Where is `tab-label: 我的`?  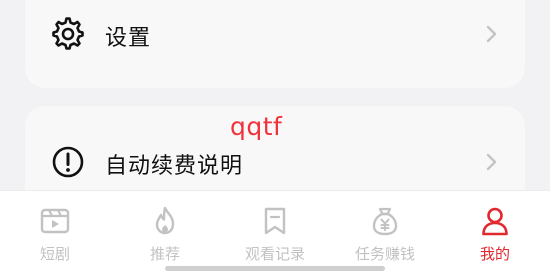
tab-label: 我的 is located at coordinates (494, 254).